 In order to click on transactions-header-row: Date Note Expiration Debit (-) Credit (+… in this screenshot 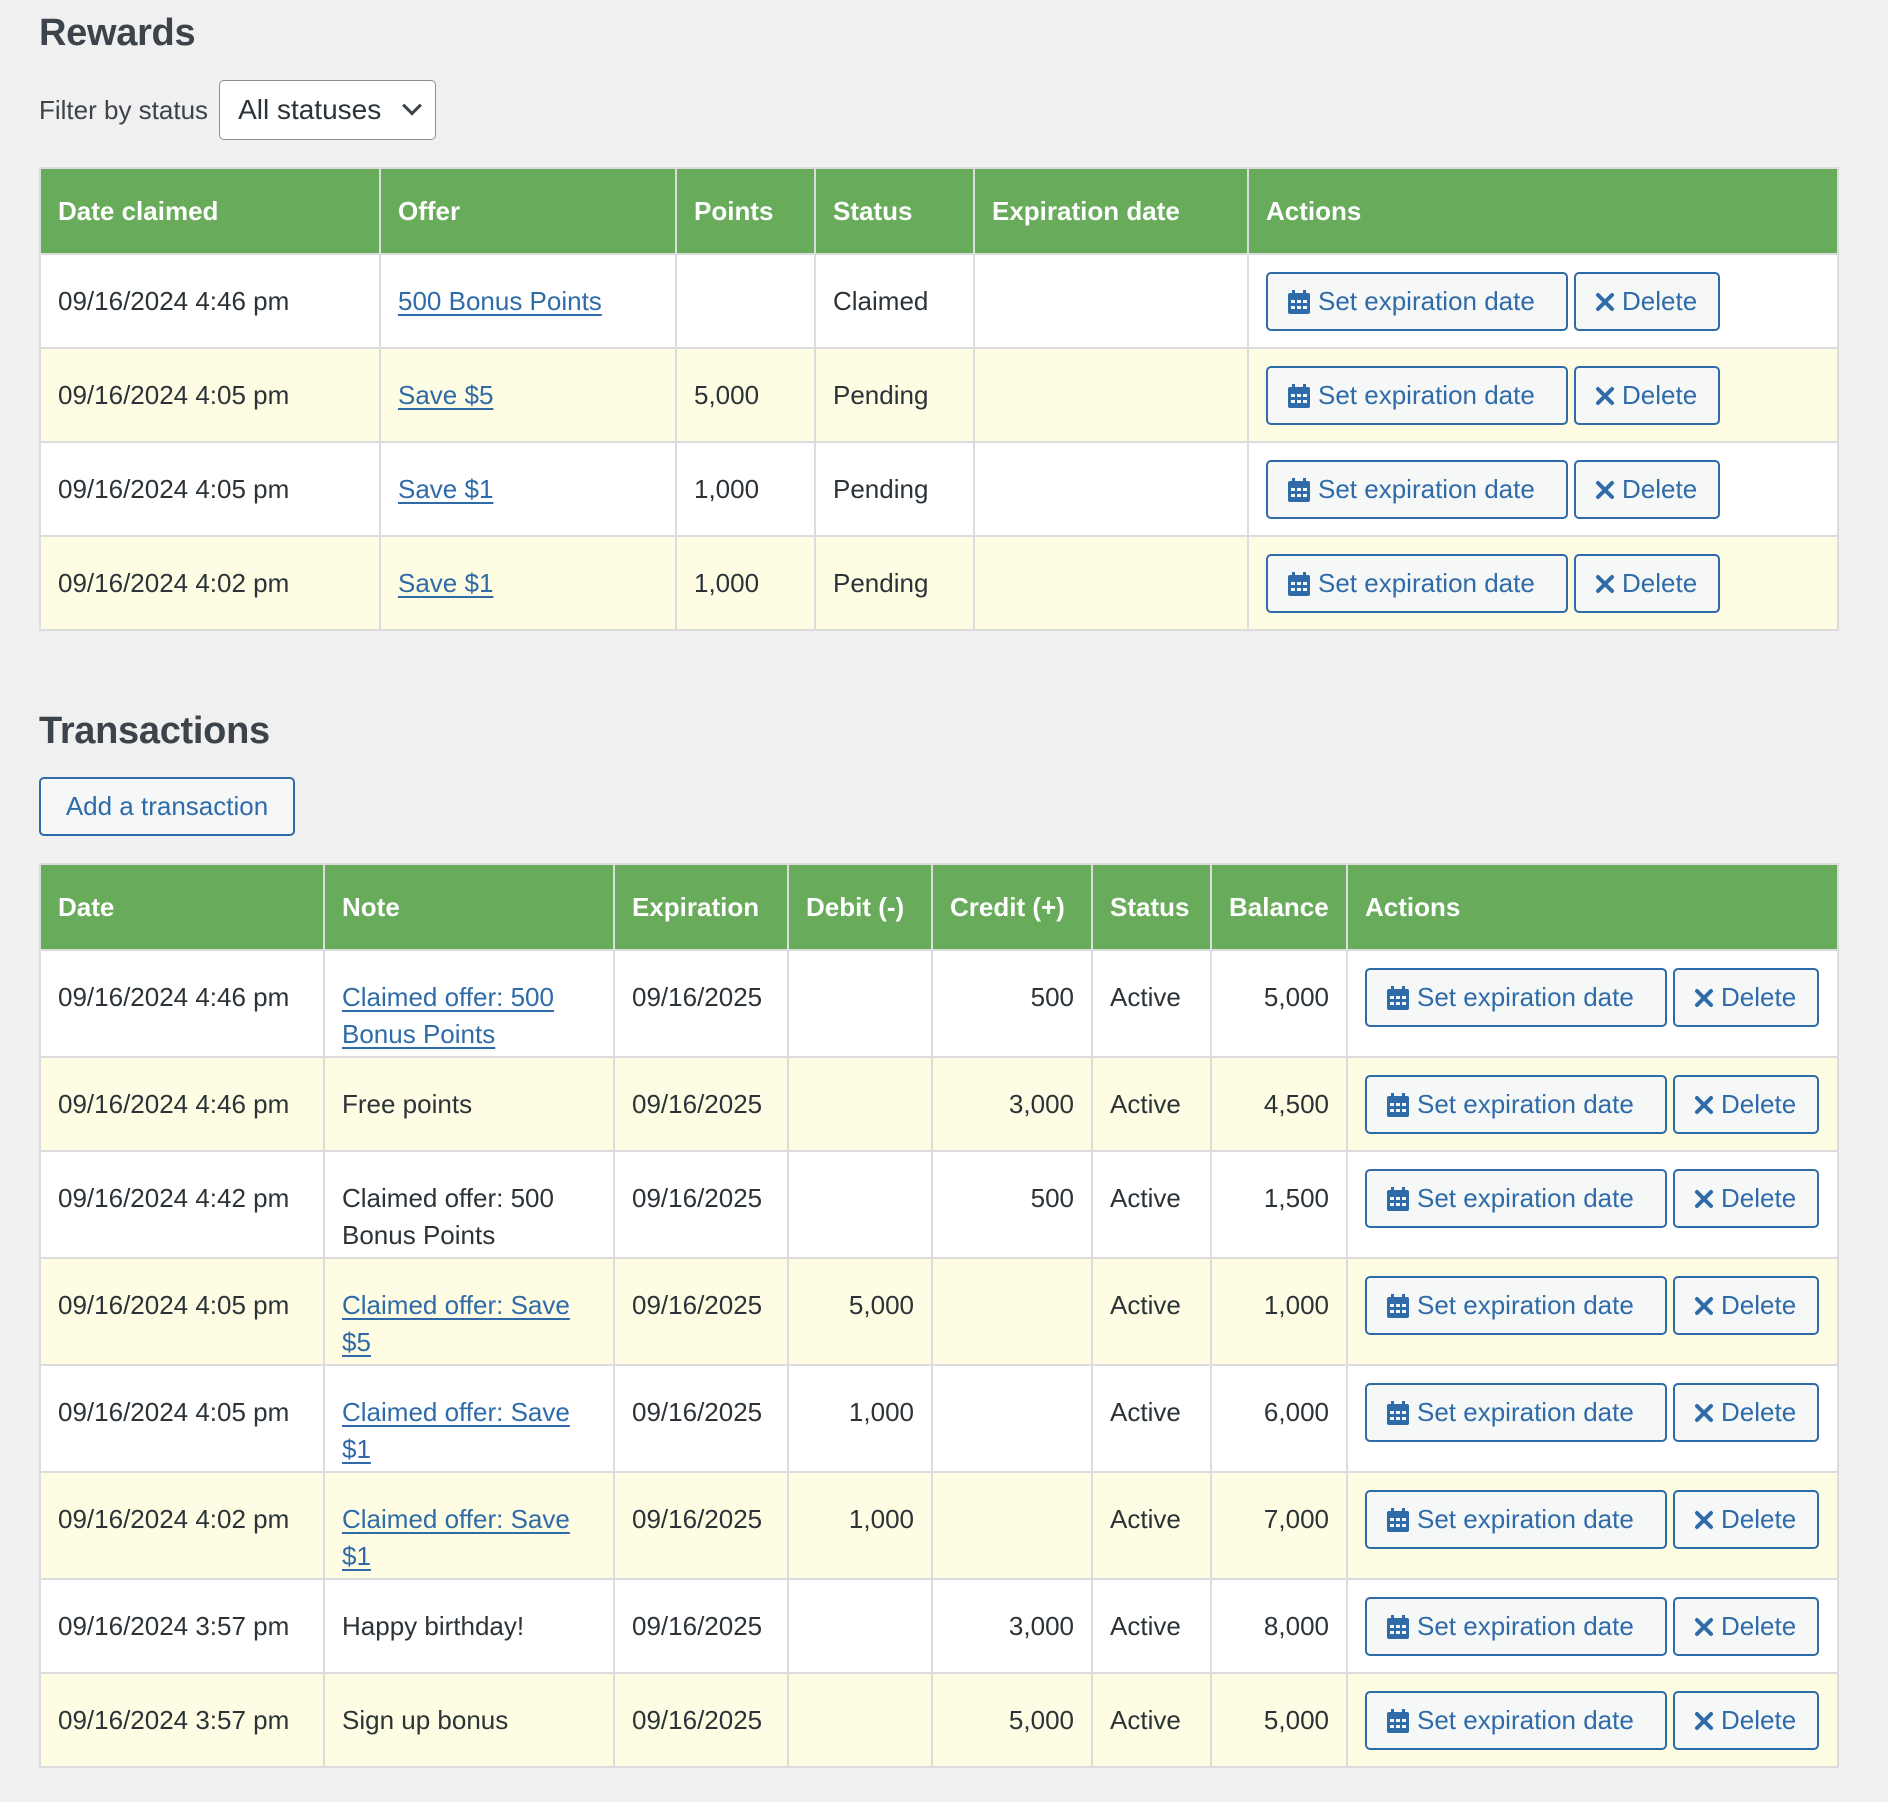, I will do `click(939, 907)`.